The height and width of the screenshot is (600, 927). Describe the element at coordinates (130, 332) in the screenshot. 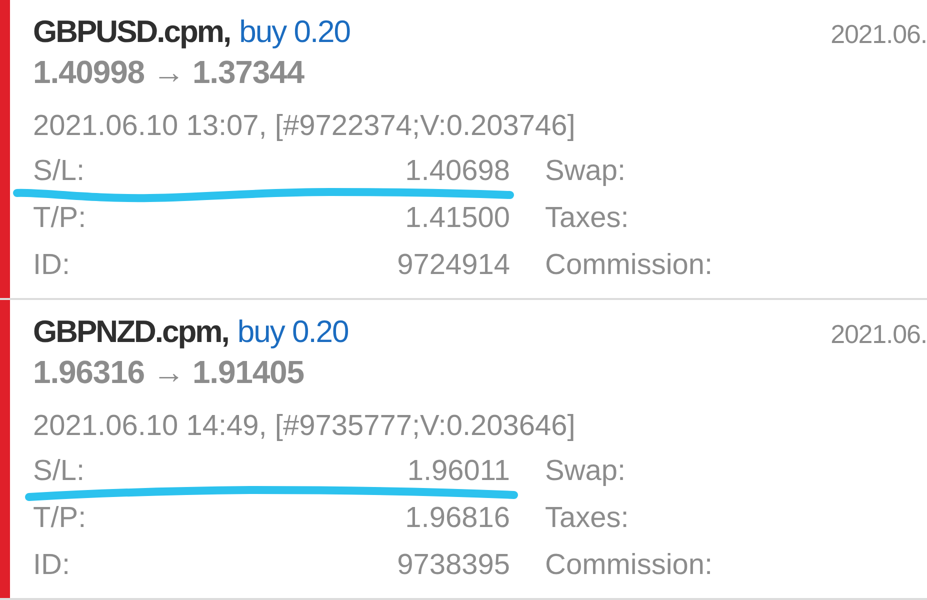

I see `symbol-name: GBPNZD.cpm,` at that location.